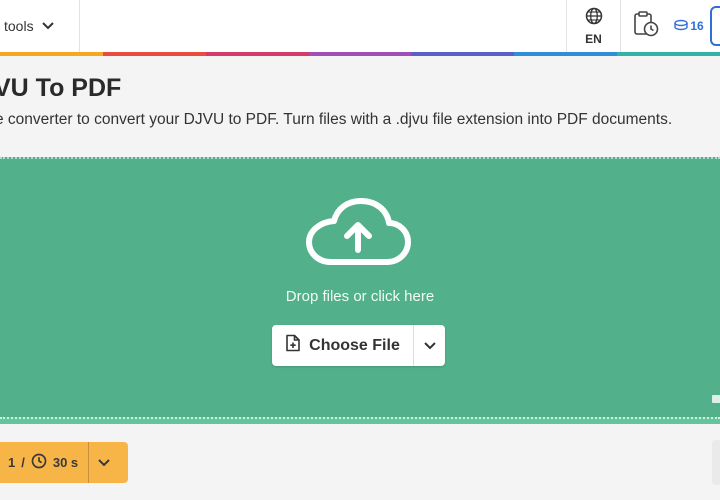 This screenshot has height=500, width=720. I want to click on credits-count: 16, so click(697, 26).